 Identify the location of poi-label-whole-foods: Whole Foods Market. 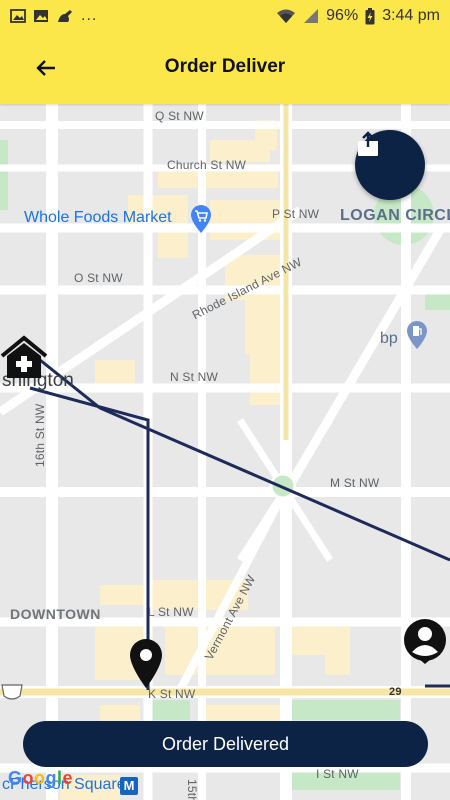
(98, 218).